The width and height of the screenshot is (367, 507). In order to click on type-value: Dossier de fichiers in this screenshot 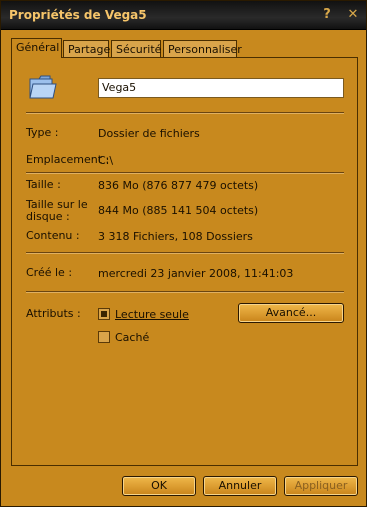, I will do `click(149, 133)`.